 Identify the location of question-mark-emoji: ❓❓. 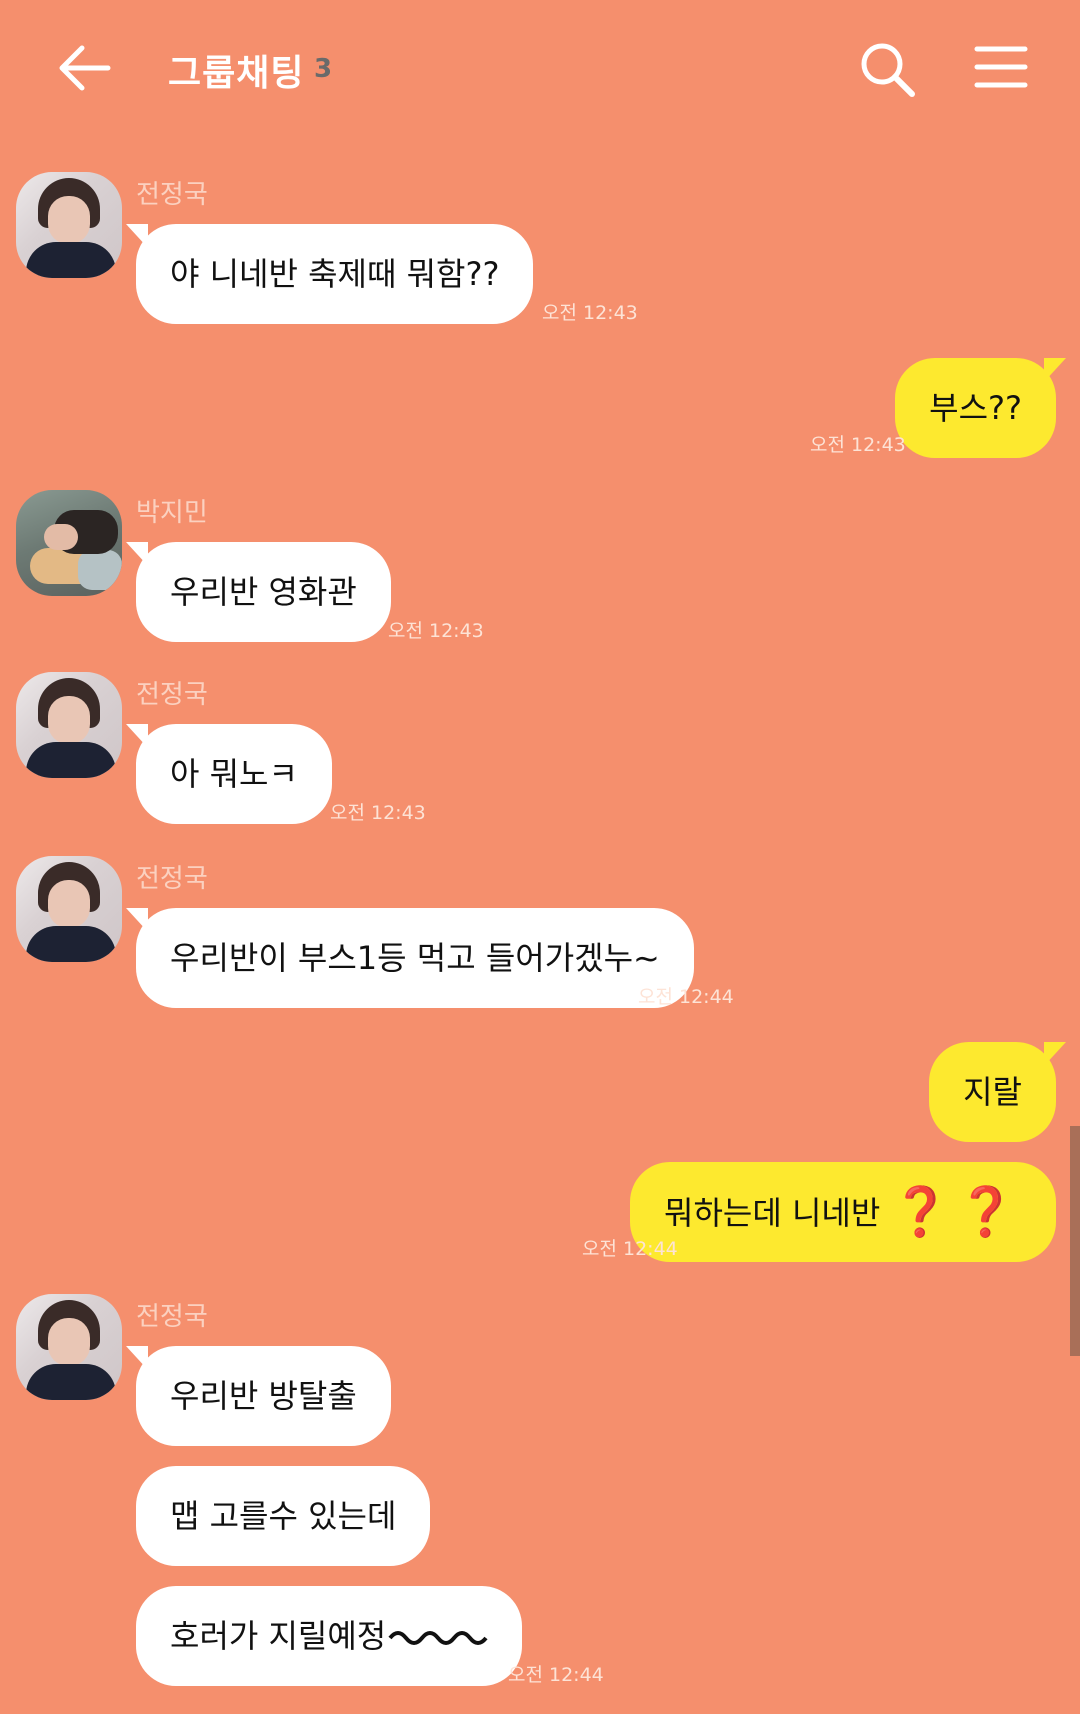
(956, 1212).